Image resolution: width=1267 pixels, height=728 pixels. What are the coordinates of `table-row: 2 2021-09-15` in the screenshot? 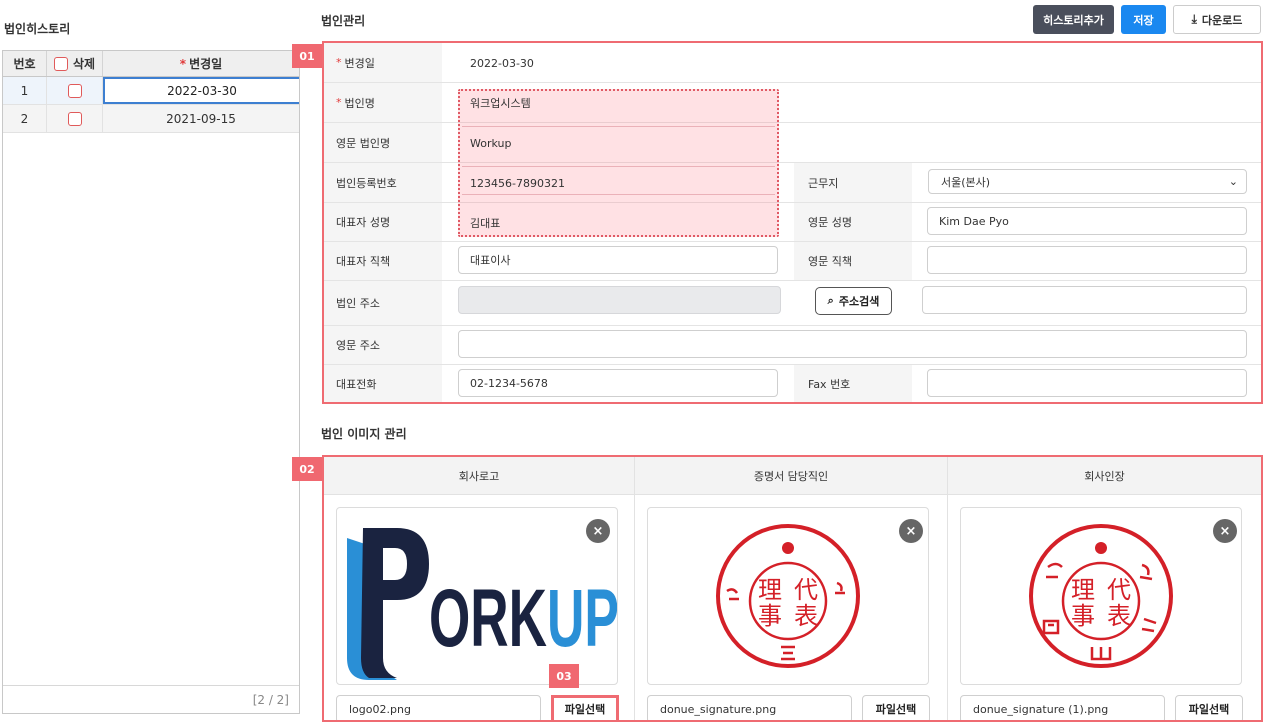 It's located at (151, 119).